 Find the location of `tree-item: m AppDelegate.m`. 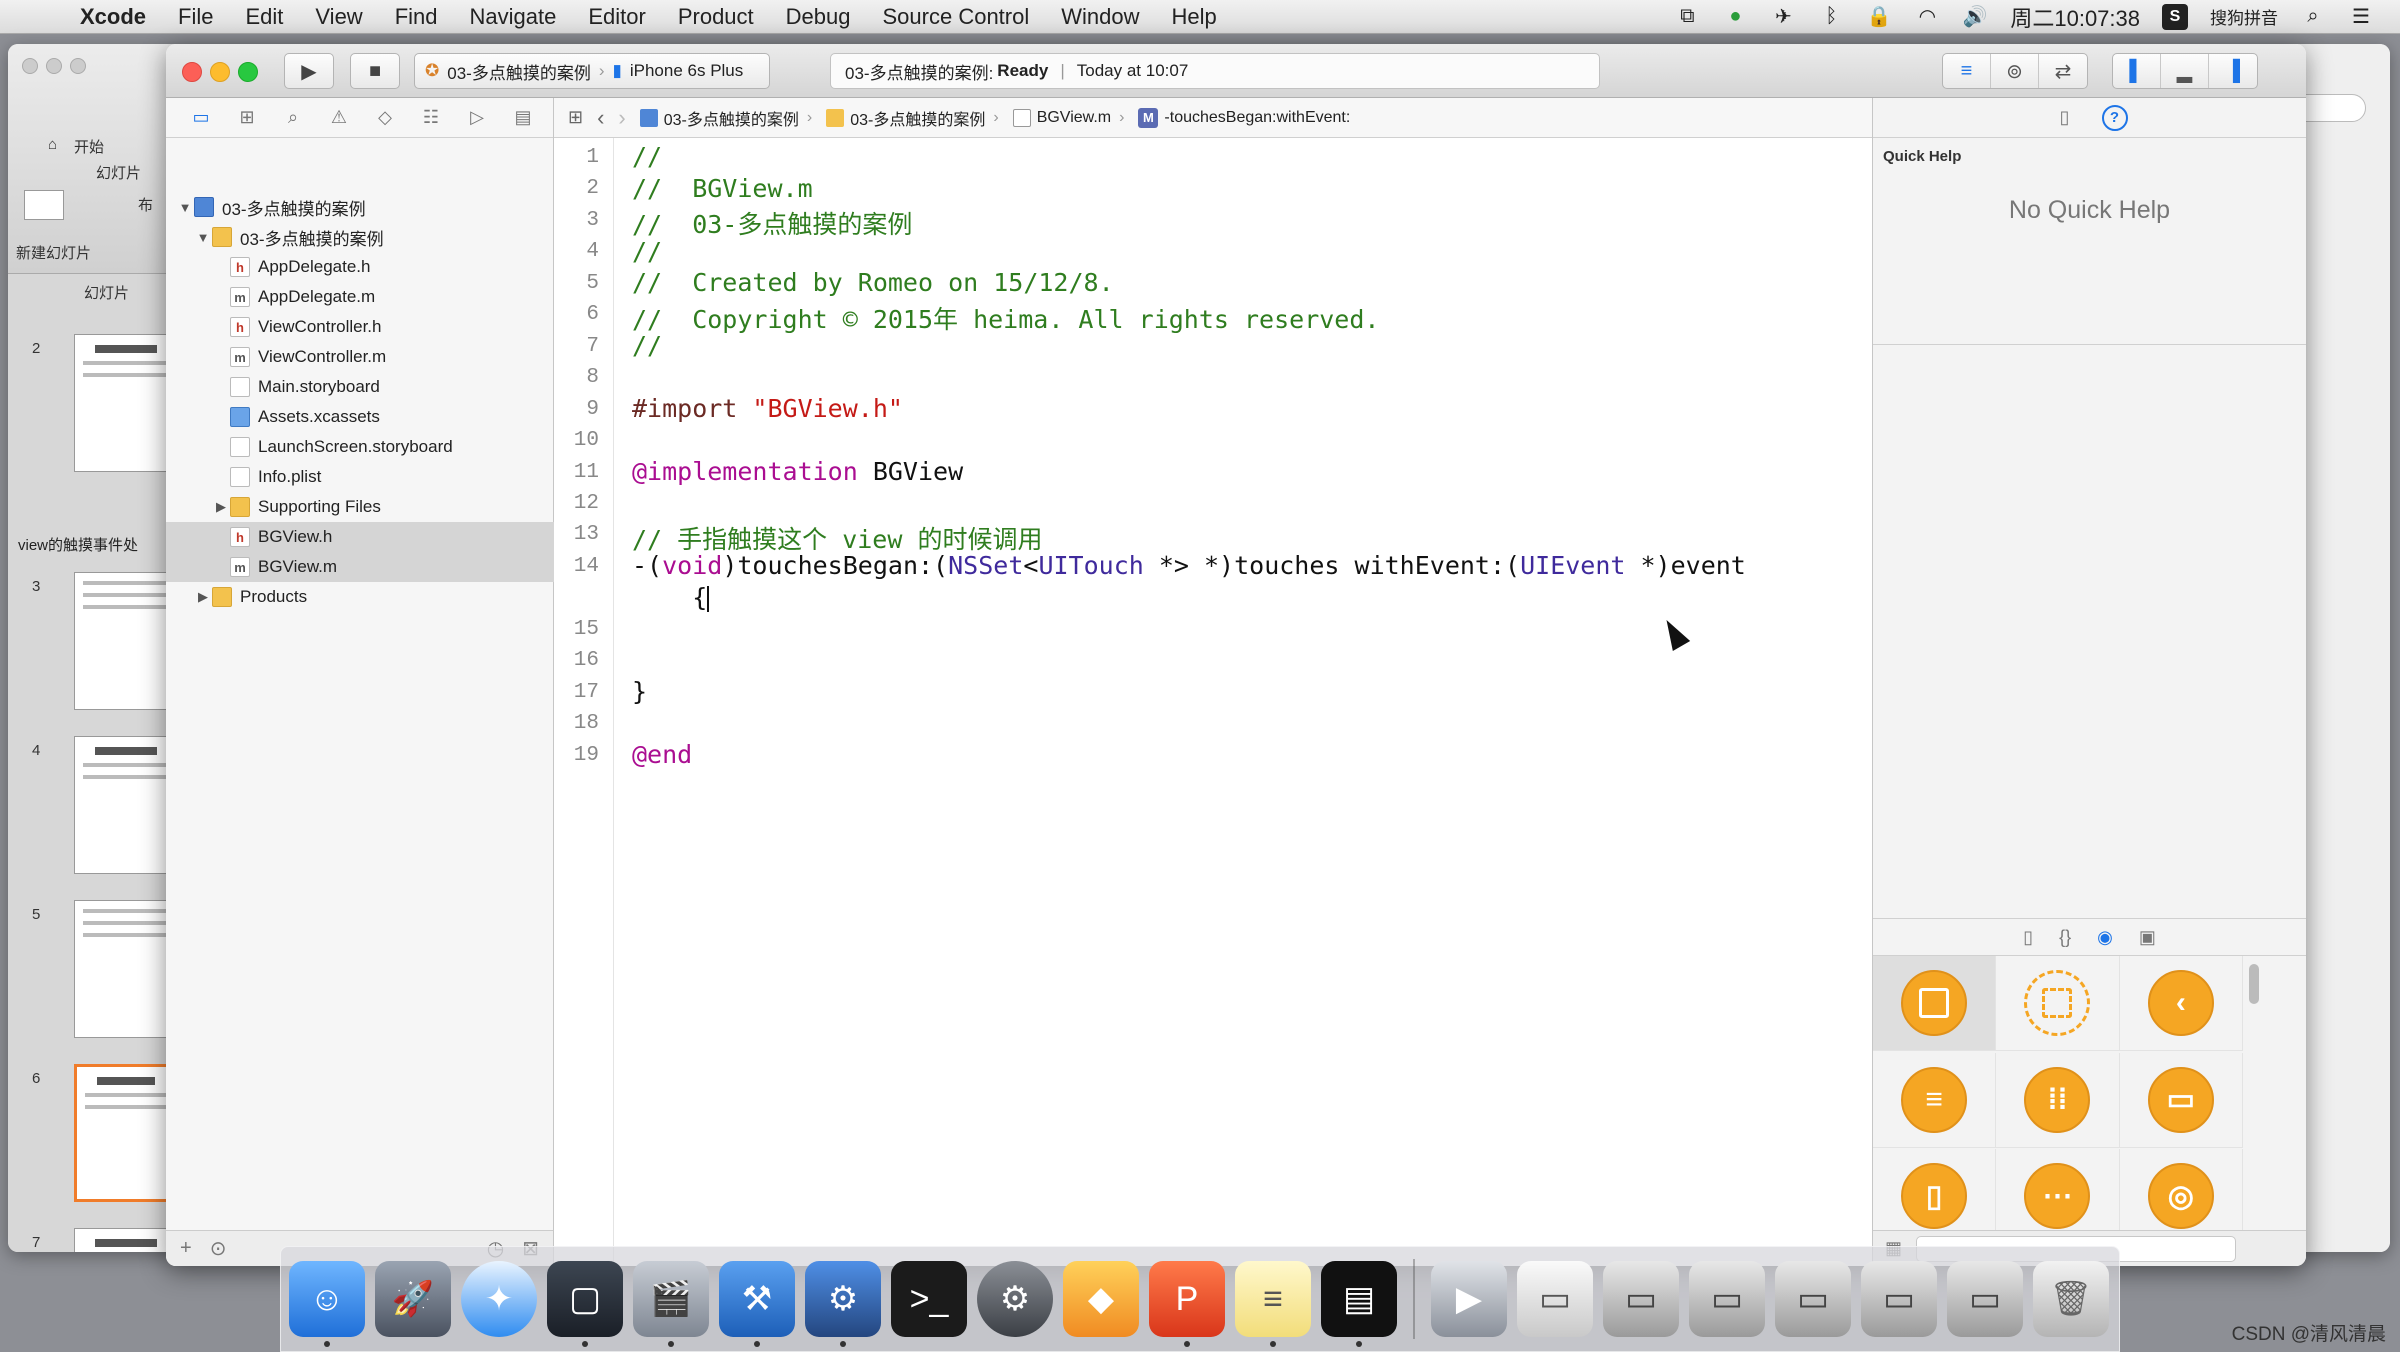

tree-item: m AppDelegate.m is located at coordinates (360, 297).